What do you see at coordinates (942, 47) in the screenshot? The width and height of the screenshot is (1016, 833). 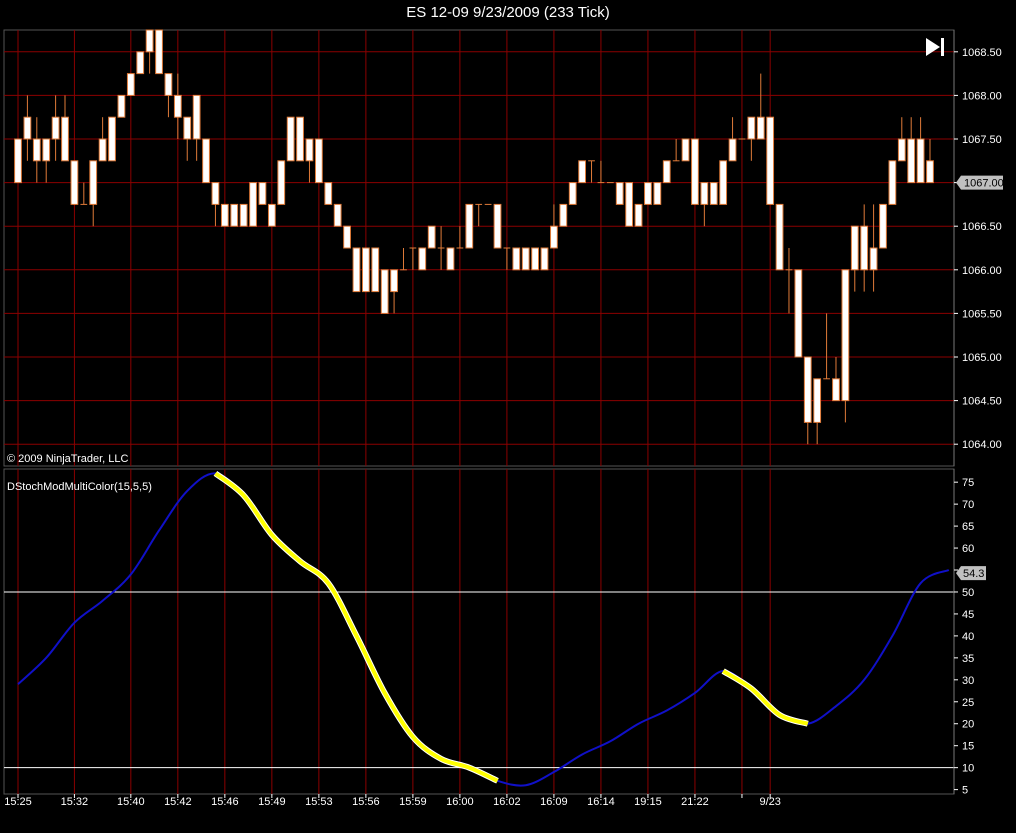 I see `end-bar-icon` at bounding box center [942, 47].